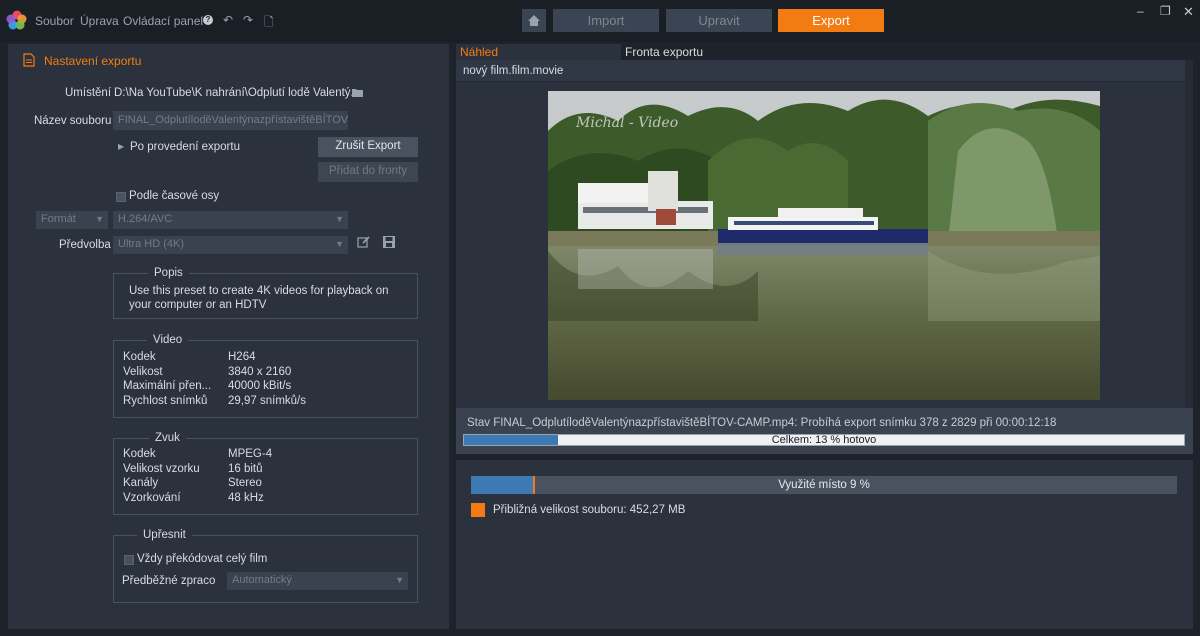  Describe the element at coordinates (1188, 12) in the screenshot. I see `close-icon: ✕` at that location.